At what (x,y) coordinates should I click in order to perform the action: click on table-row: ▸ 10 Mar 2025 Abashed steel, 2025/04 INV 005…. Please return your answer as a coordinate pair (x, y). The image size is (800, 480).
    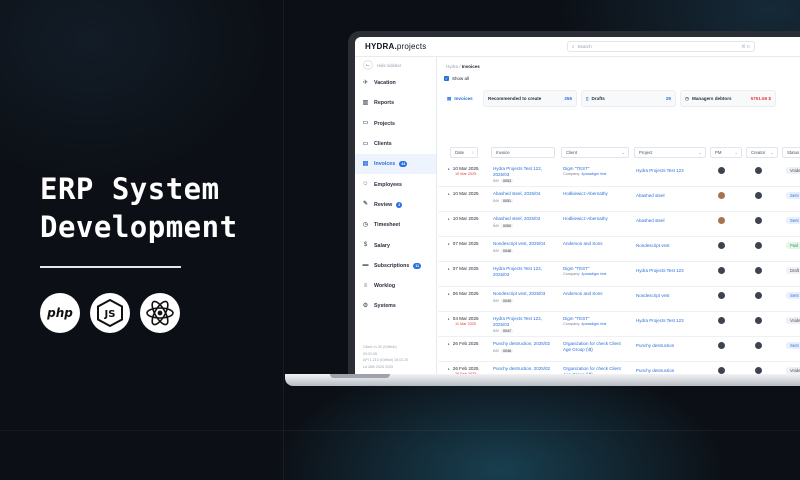
    Looking at the image, I should click on (619, 199).